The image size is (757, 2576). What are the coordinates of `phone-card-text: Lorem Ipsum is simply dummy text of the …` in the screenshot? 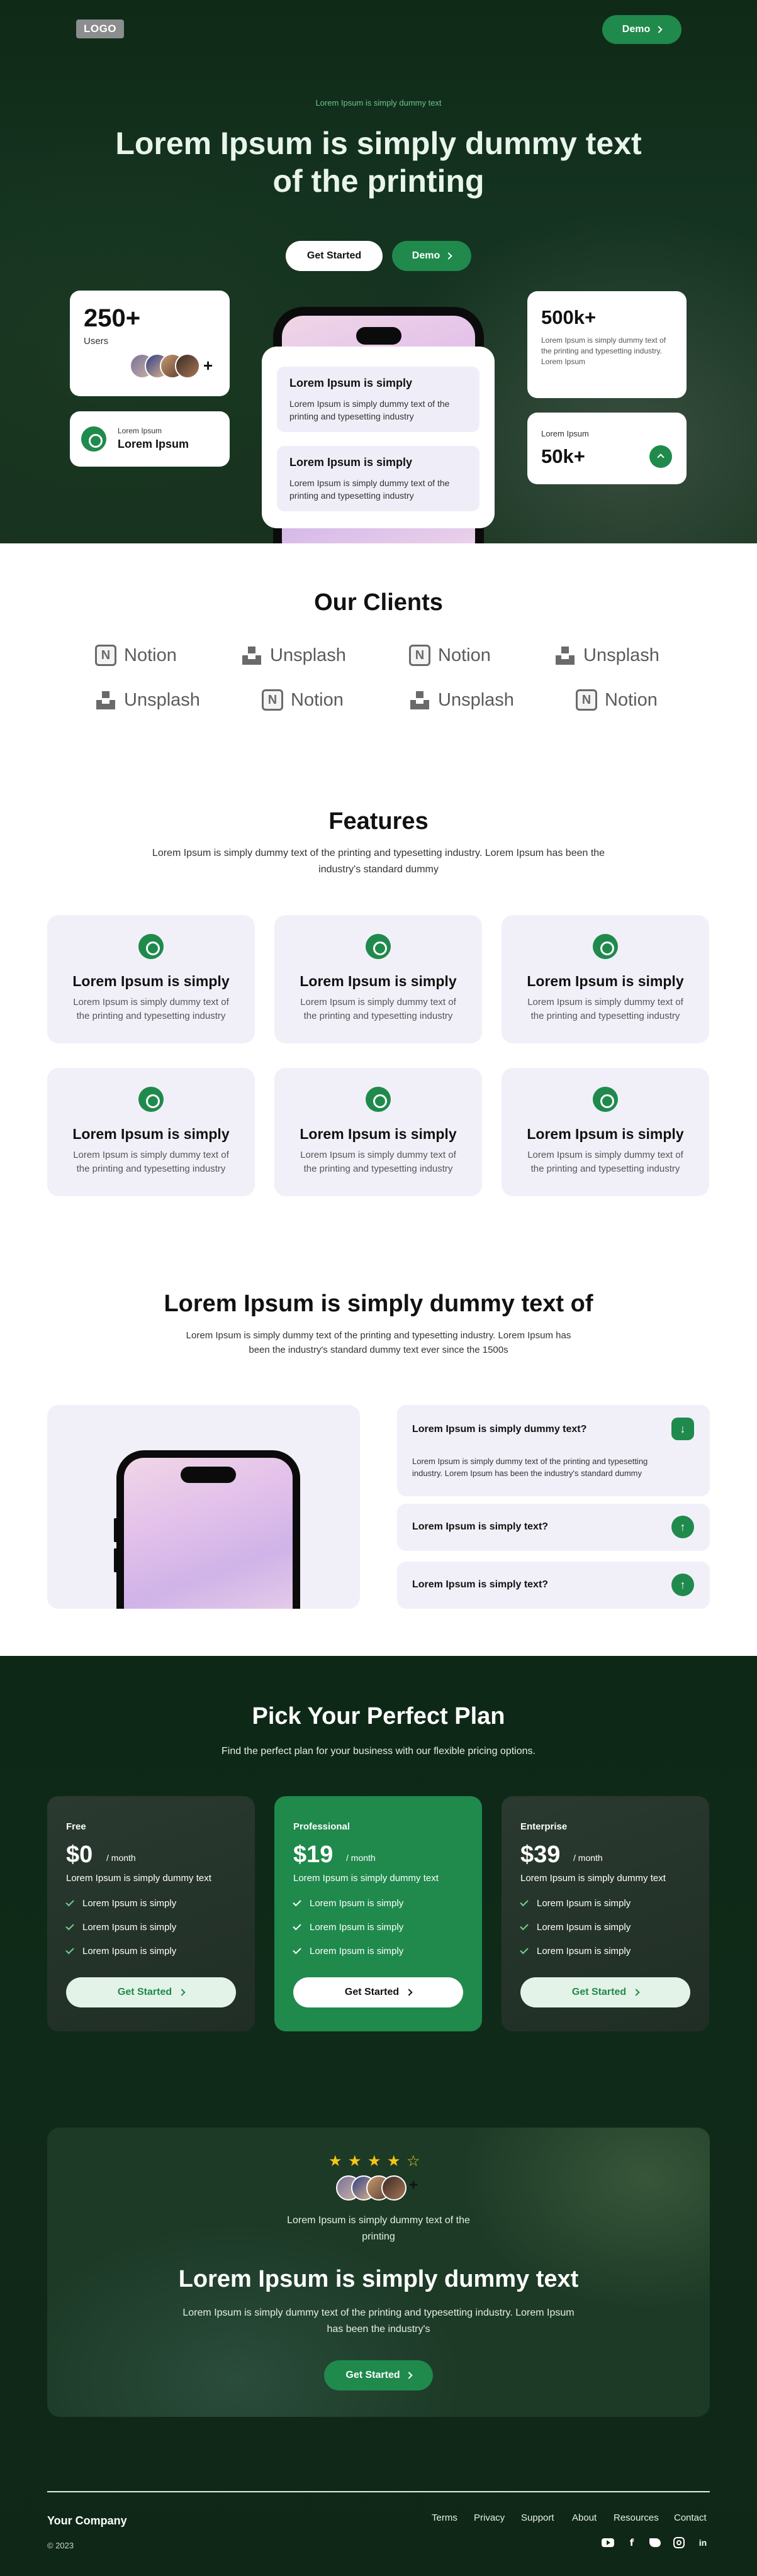 It's located at (369, 489).